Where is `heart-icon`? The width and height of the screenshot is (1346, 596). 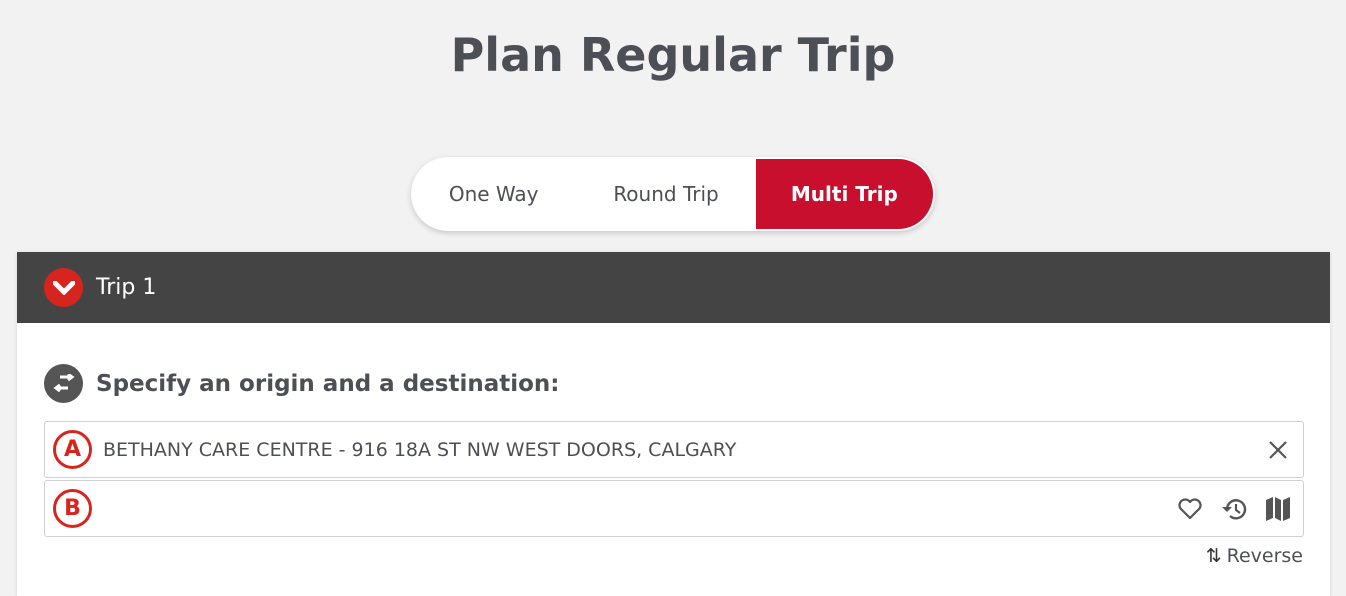 heart-icon is located at coordinates (1190, 509).